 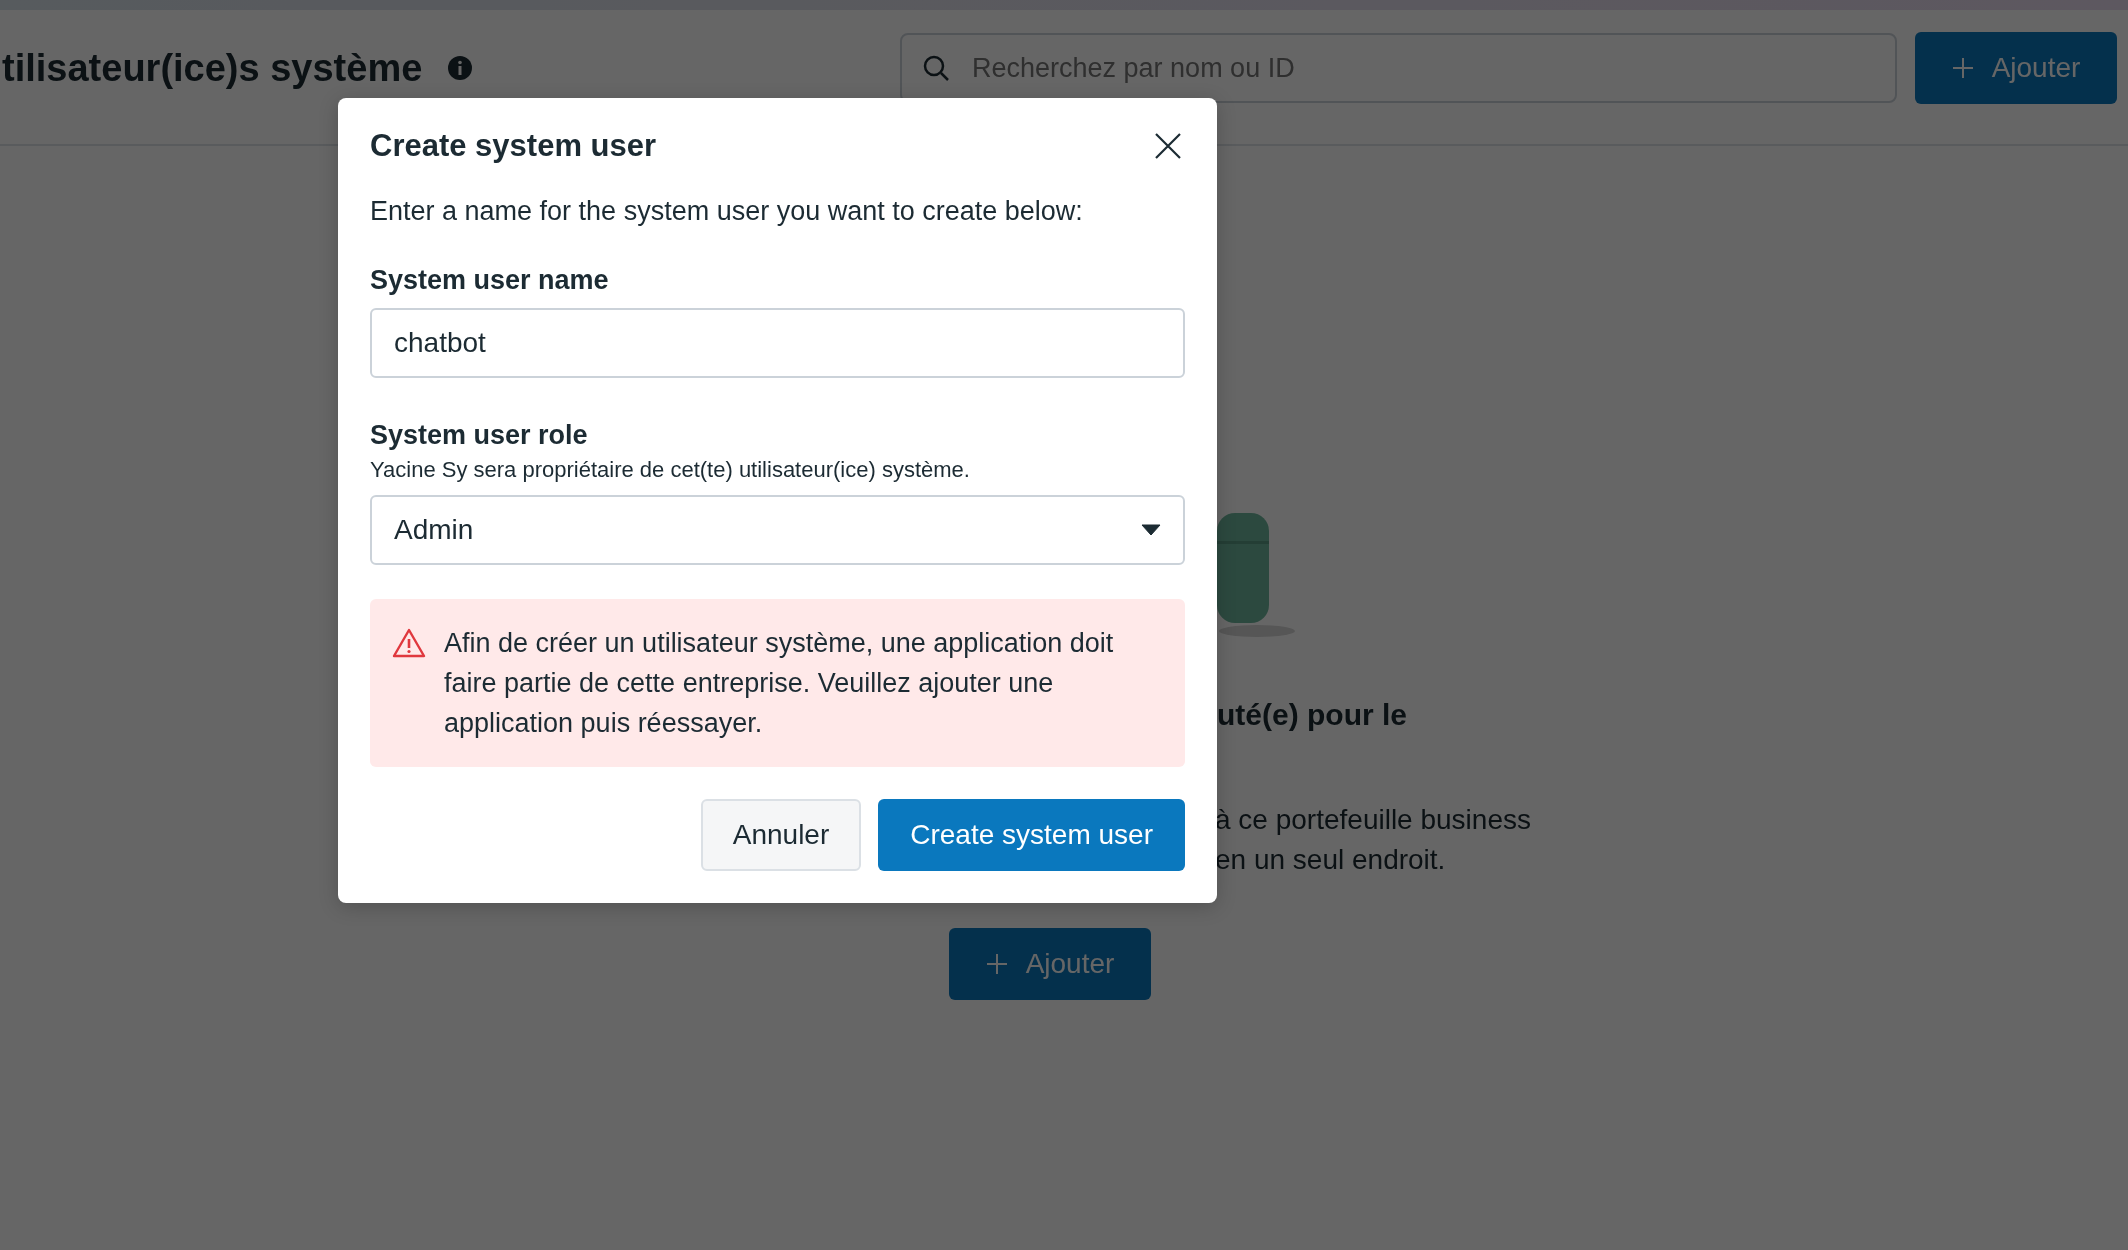 I want to click on field-label: System user name, so click(x=490, y=280).